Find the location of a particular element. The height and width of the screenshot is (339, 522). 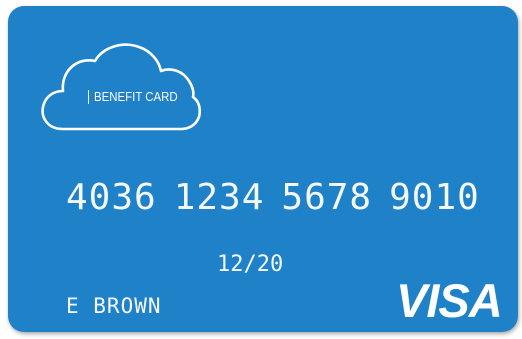

card-number-group: 5678 is located at coordinates (327, 197).